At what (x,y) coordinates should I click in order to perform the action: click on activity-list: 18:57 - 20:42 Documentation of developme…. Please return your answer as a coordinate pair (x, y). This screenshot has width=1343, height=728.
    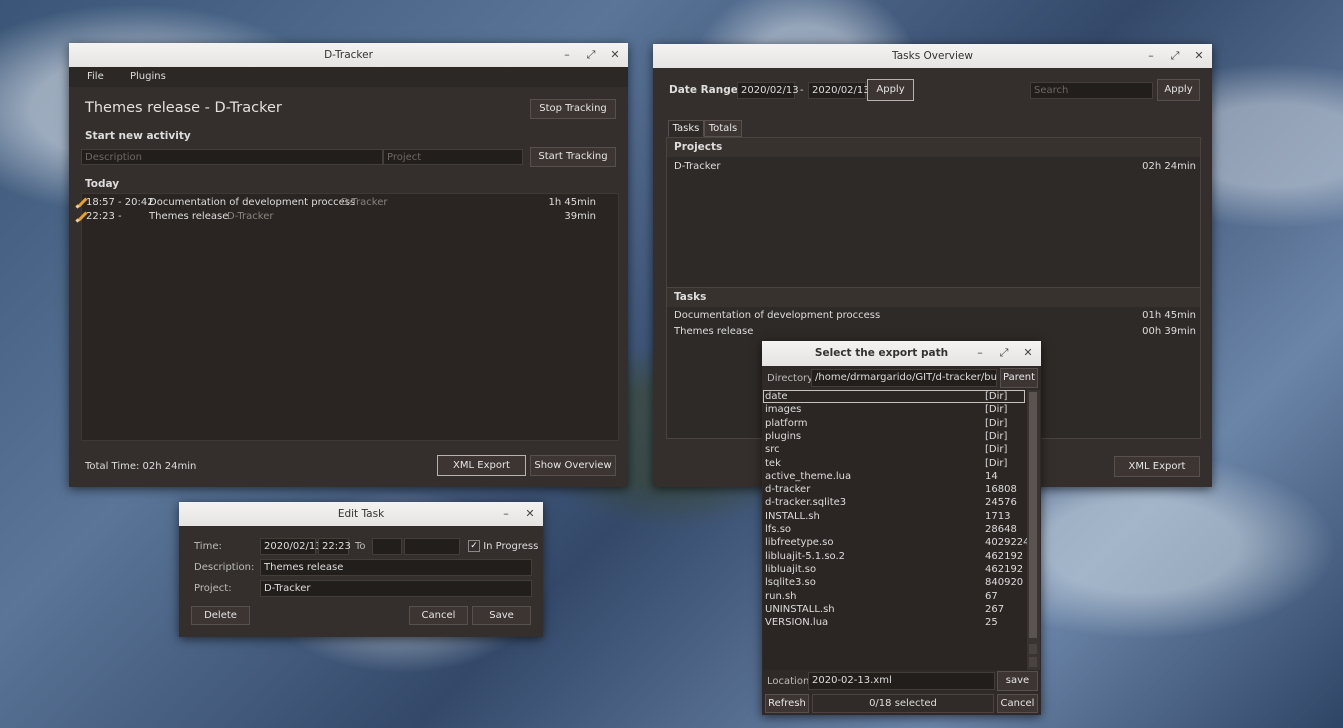
    Looking at the image, I should click on (350, 317).